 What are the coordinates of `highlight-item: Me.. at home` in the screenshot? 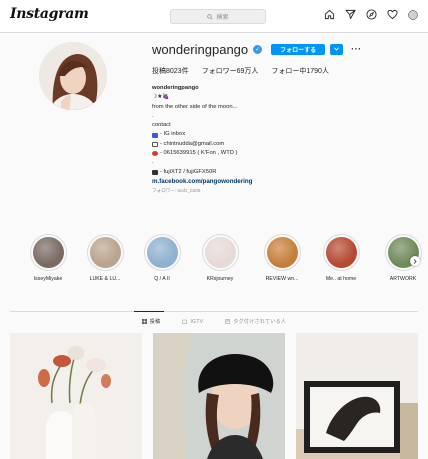 It's located at (341, 258).